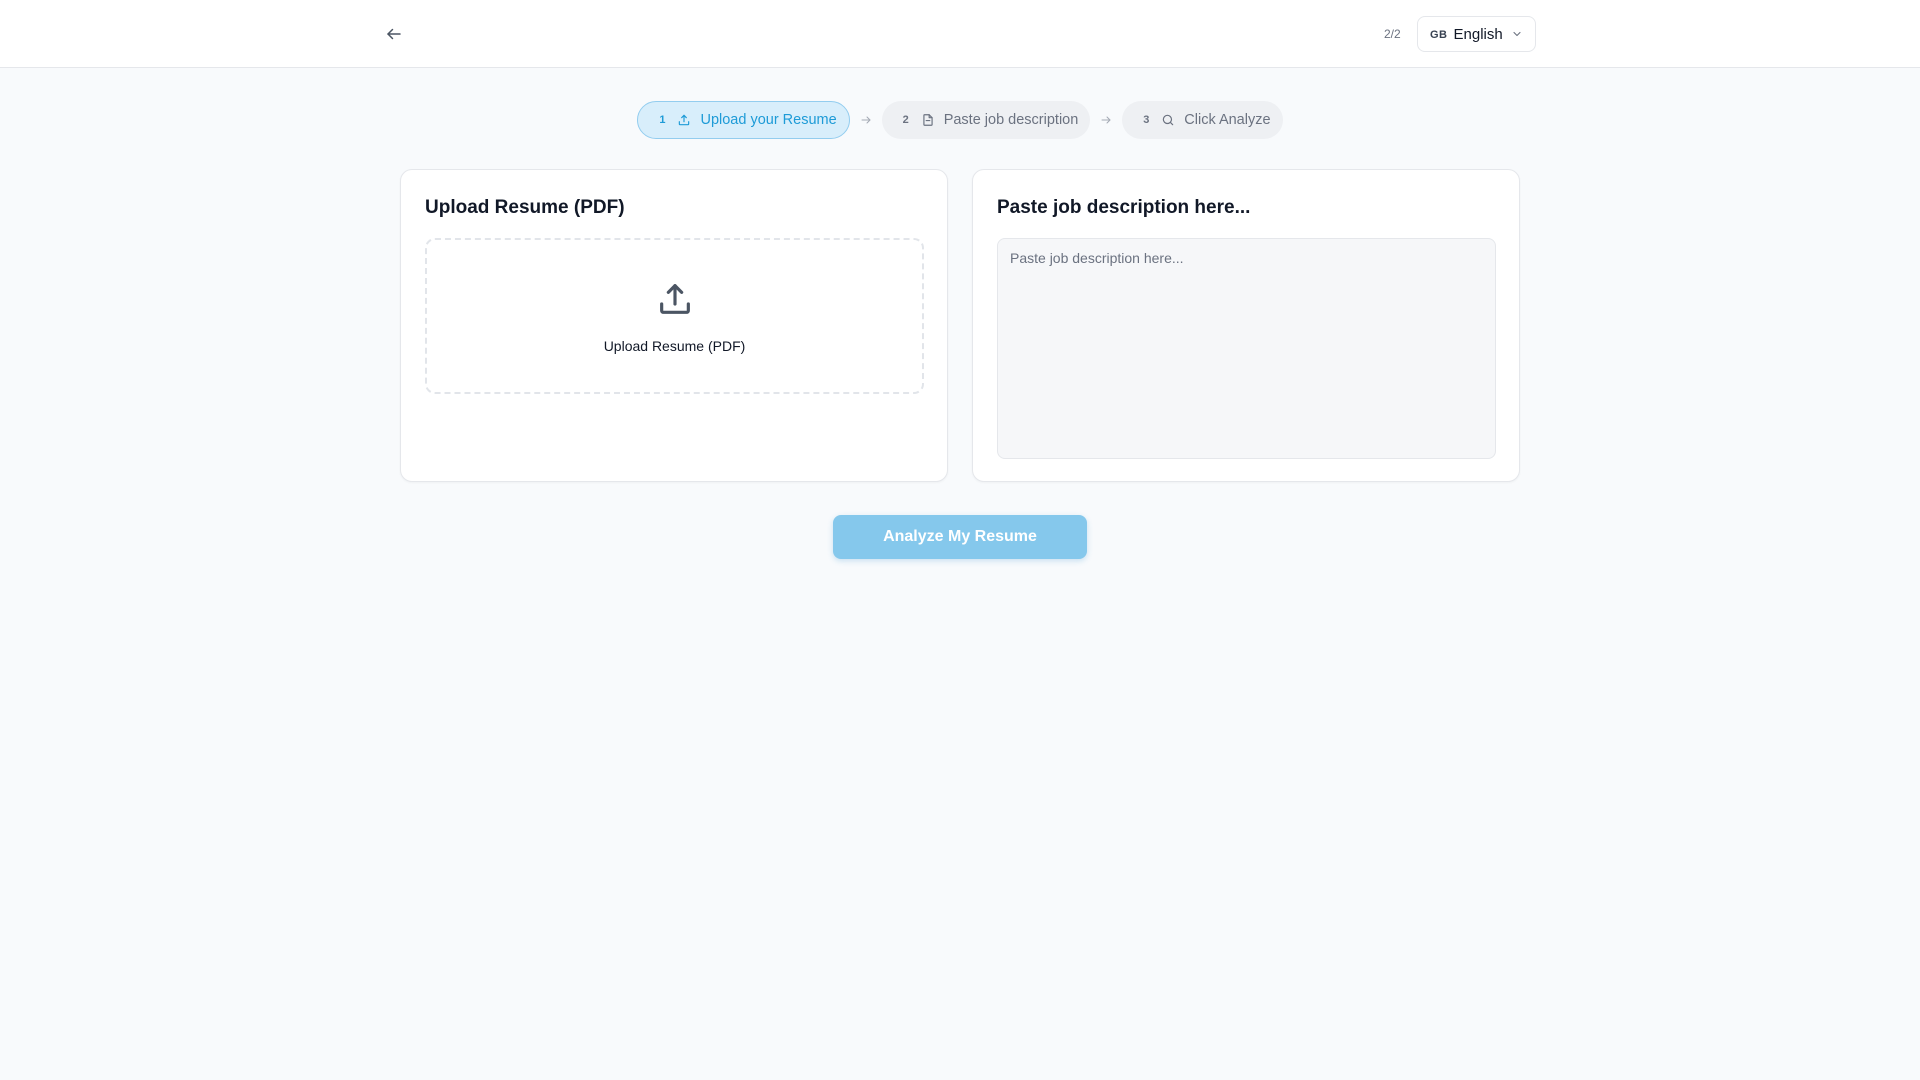 The image size is (1920, 1080). What do you see at coordinates (1392, 34) in the screenshot?
I see `page-count: 2/2` at bounding box center [1392, 34].